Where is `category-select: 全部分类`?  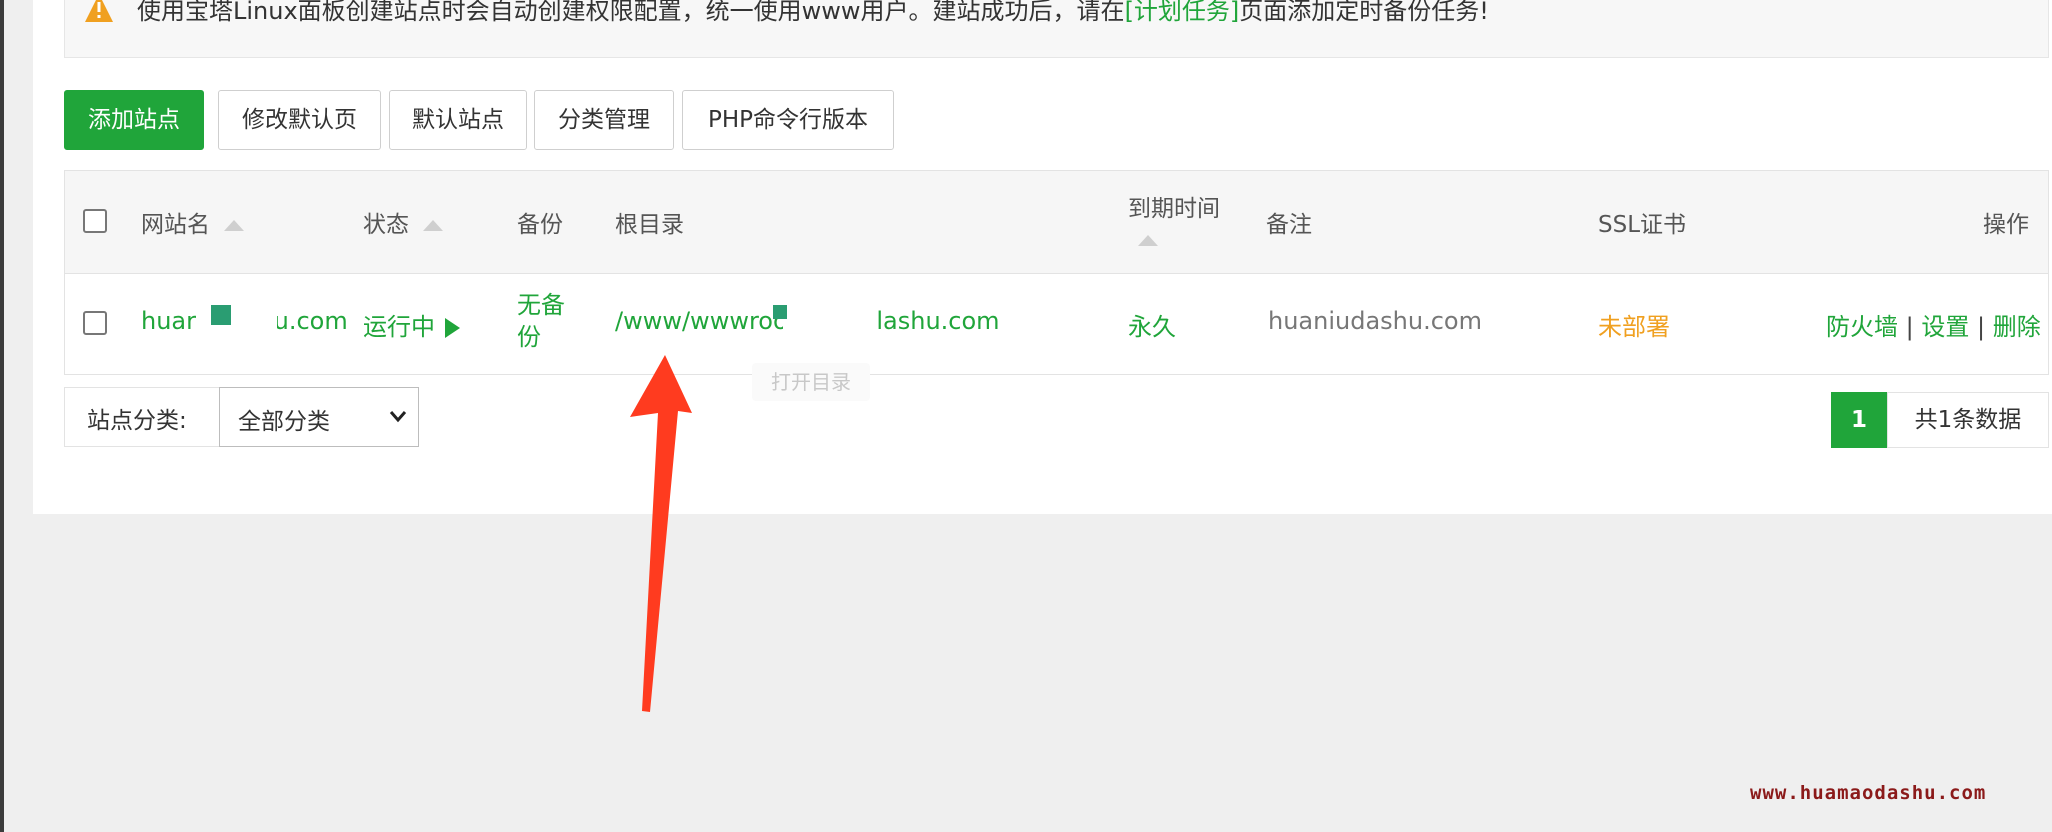 category-select: 全部分类 is located at coordinates (319, 417).